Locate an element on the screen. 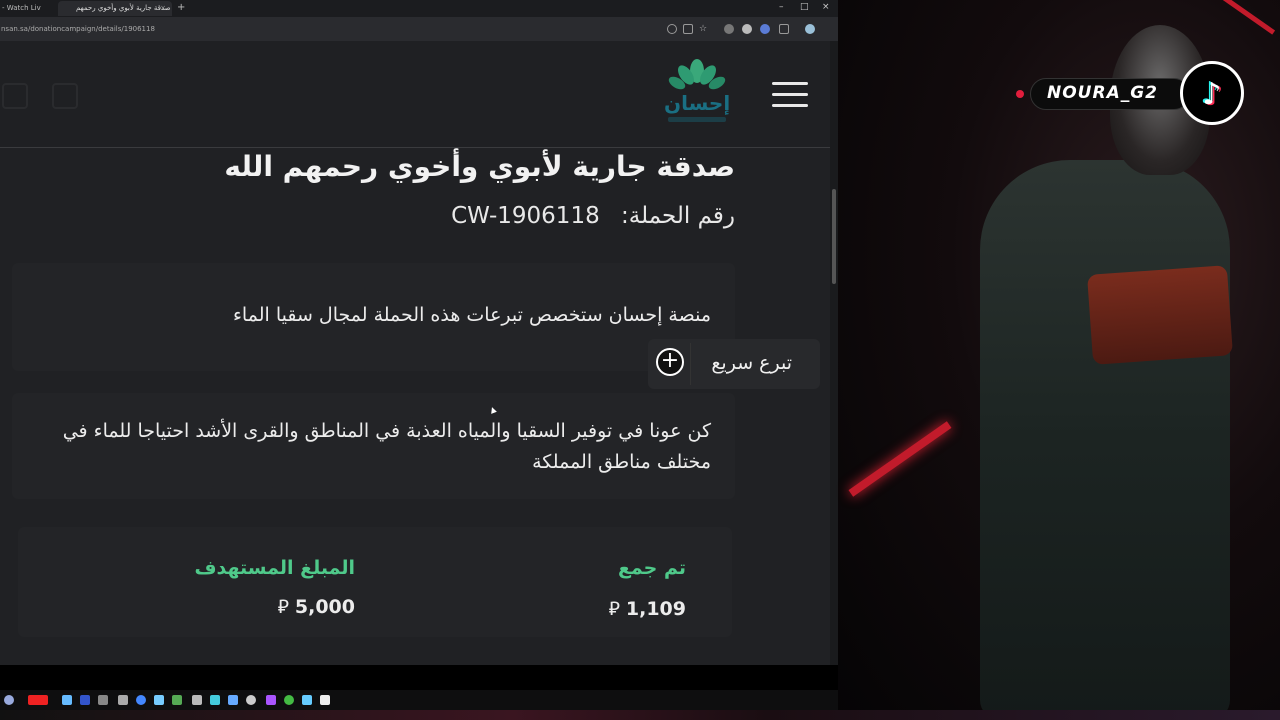  tab-label: صدقة جارية لأبوي وأخوي رحمهم is located at coordinates (123, 8).